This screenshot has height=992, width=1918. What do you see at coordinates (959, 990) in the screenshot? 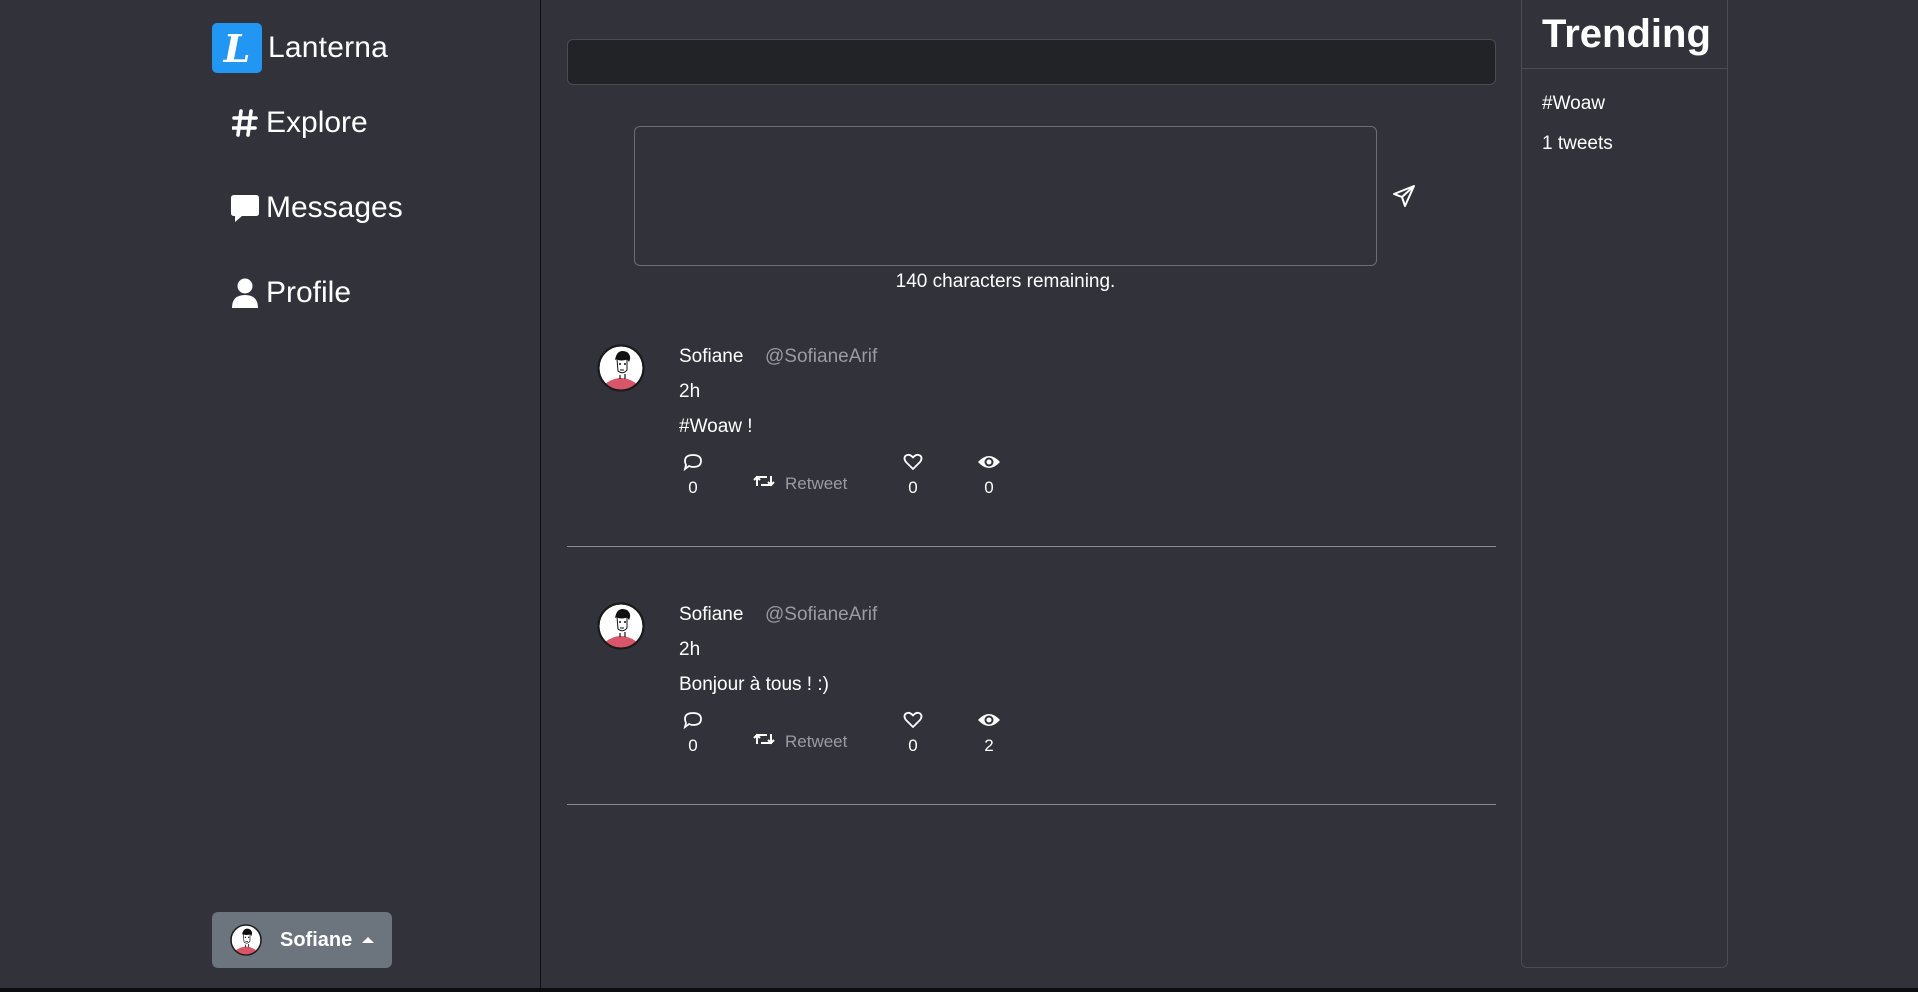
I see `bottom-edge` at bounding box center [959, 990].